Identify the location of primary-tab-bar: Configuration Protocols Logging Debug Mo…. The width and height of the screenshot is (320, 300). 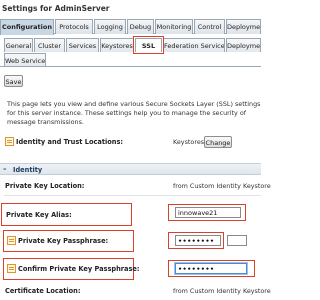
(130, 27).